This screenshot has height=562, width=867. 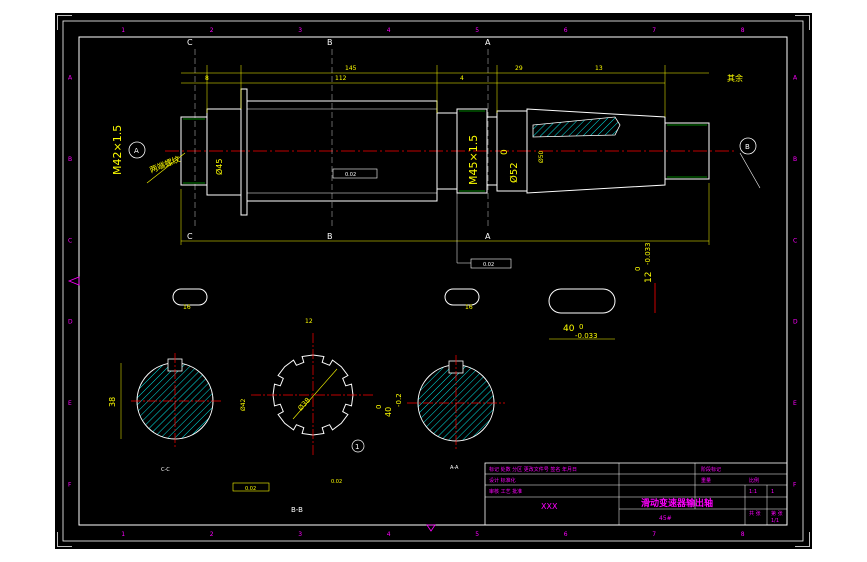 What do you see at coordinates (754, 480) in the screenshot?
I see `svg-text: 比例` at bounding box center [754, 480].